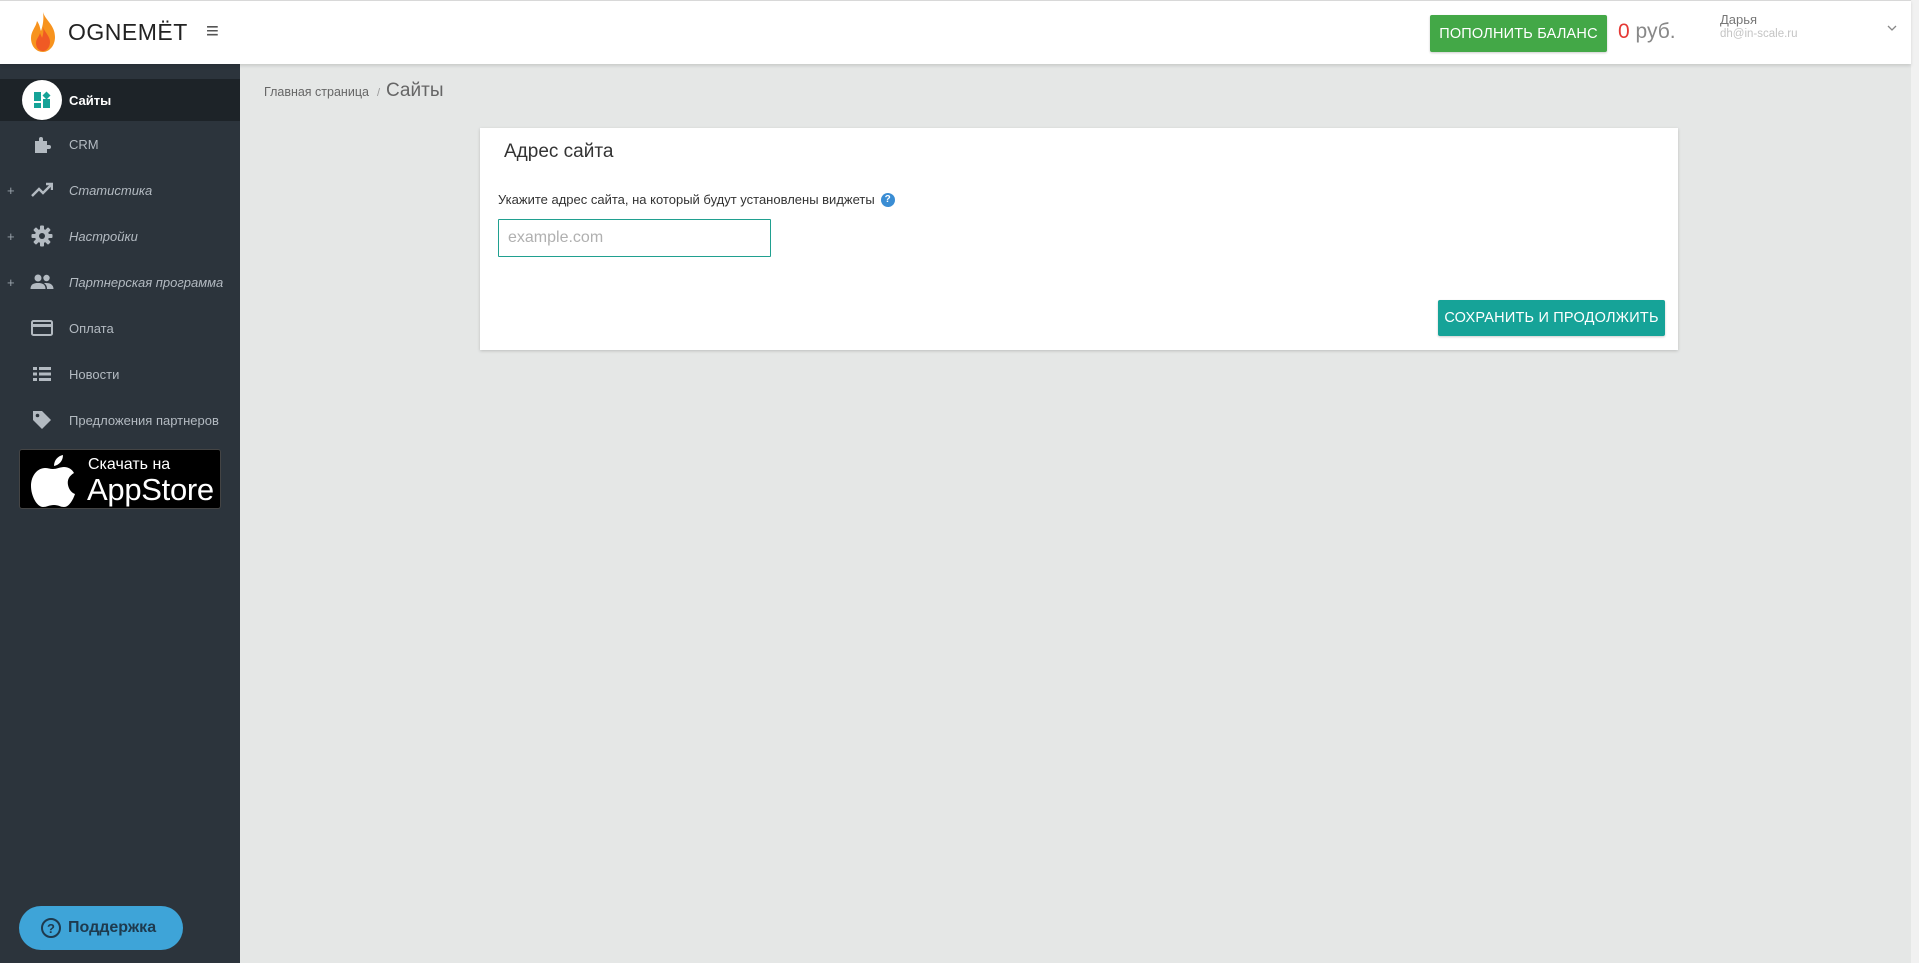  I want to click on people-icon, so click(42, 282).